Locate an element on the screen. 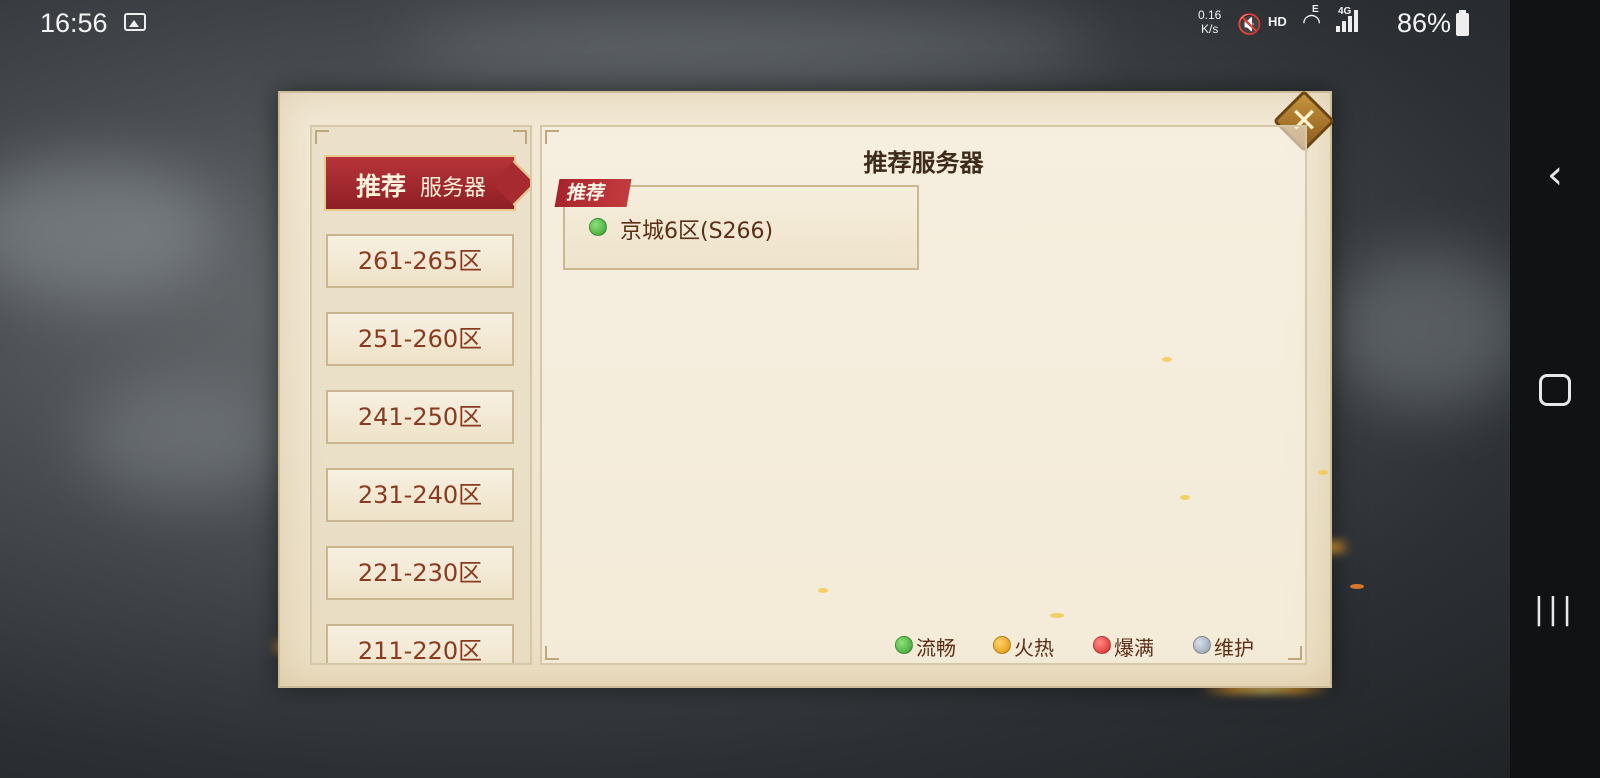 Image resolution: width=1600 pixels, height=778 pixels. tab-server-range: 211-220区 is located at coordinates (420, 643).